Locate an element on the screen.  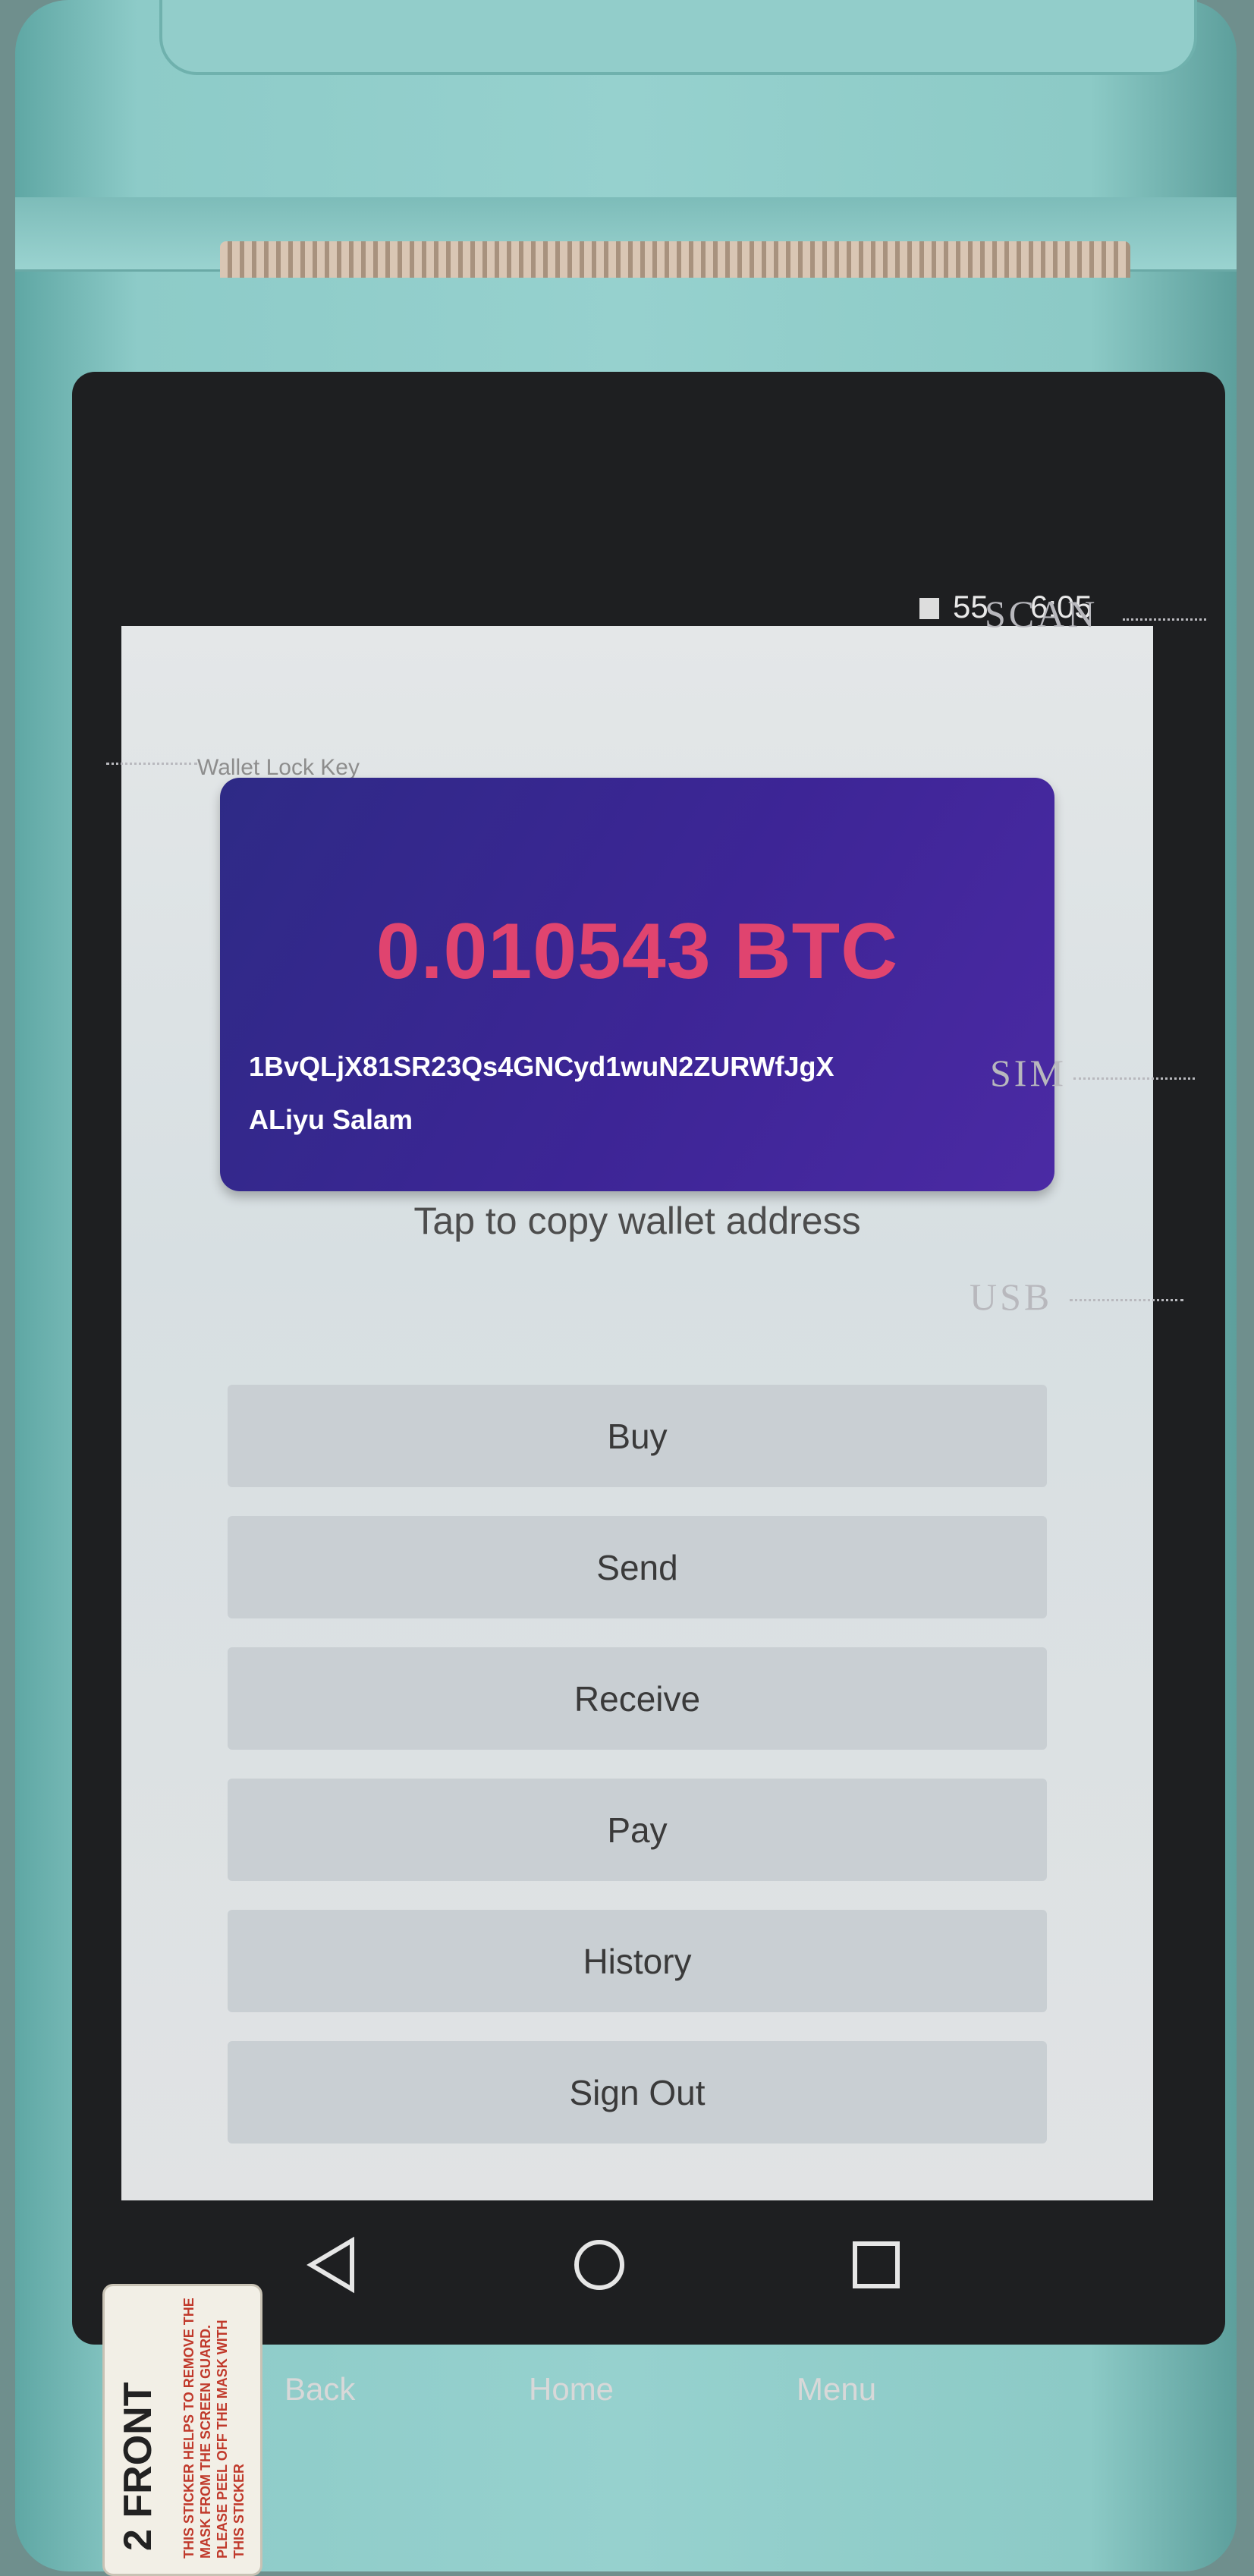
guide-line-left is located at coordinates (151, 764).